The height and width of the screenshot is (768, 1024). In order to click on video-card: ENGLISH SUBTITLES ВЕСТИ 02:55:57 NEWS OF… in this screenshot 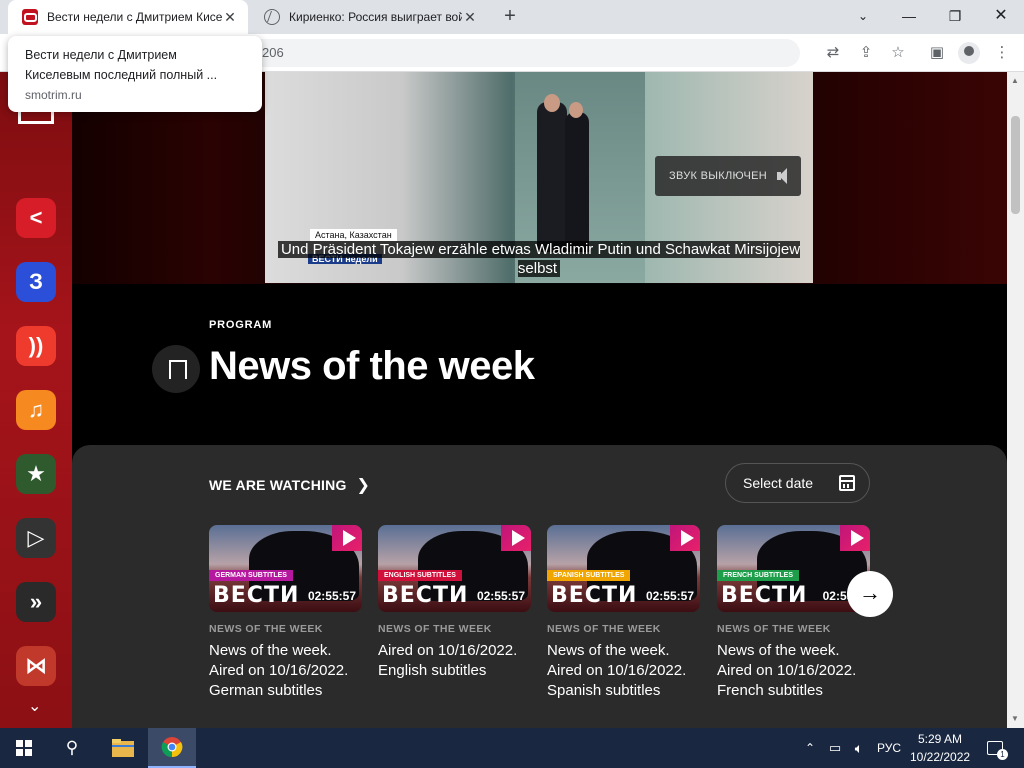, I will do `click(454, 603)`.